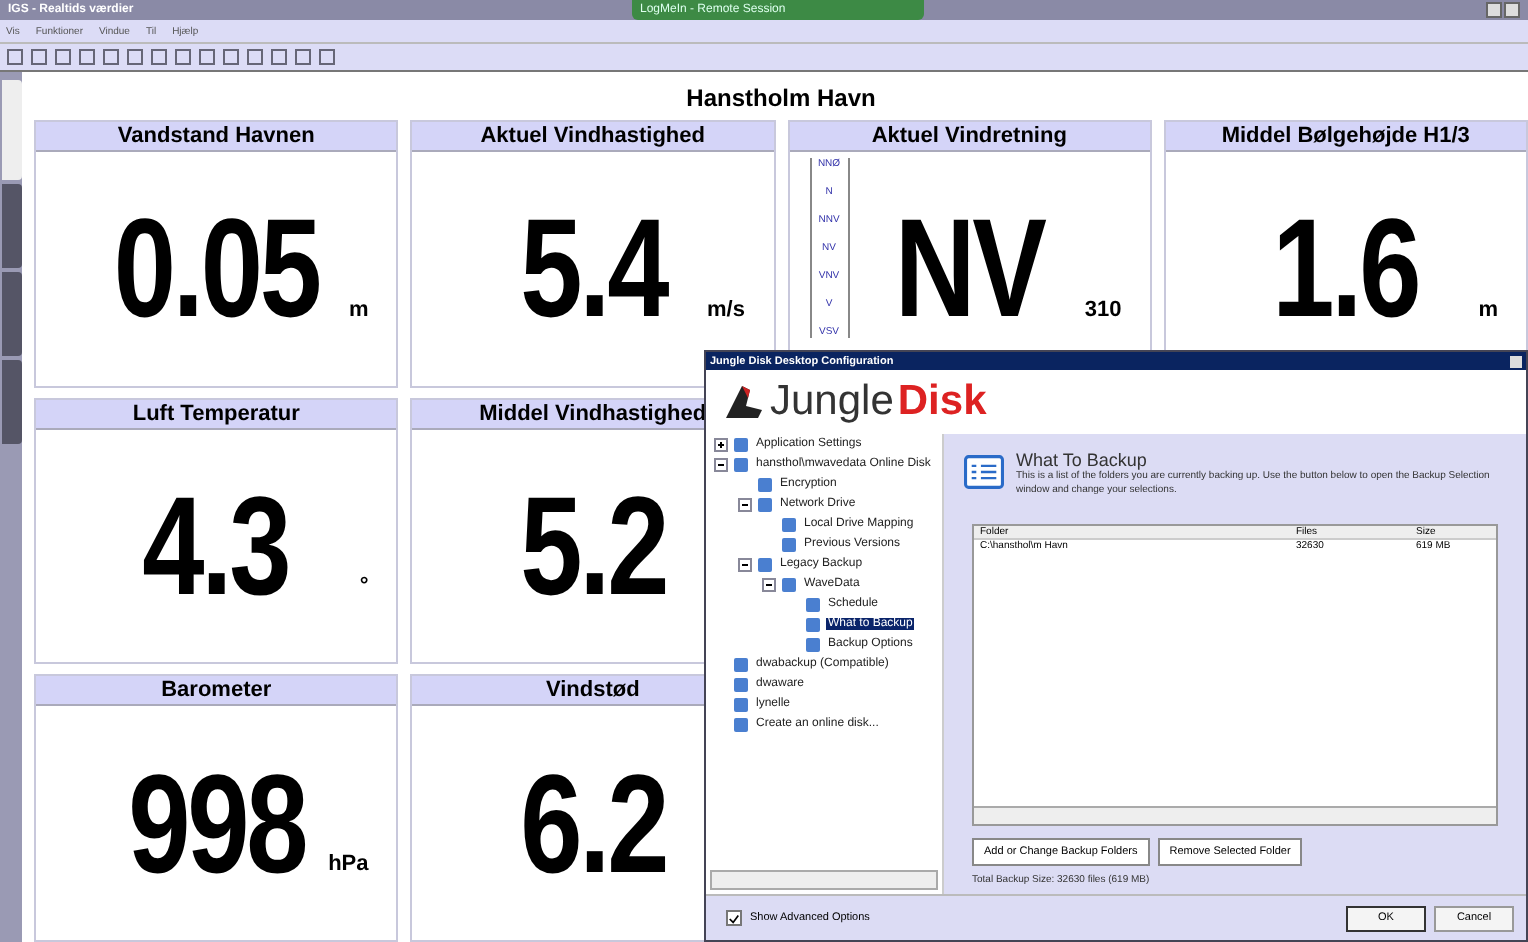  I want to click on reading-value: 4.3, so click(216, 545).